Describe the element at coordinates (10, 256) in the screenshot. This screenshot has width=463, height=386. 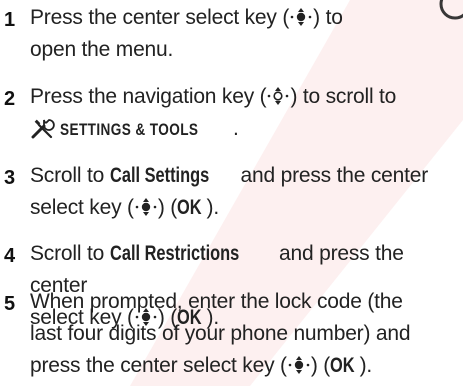
I see `step-number: 4` at that location.